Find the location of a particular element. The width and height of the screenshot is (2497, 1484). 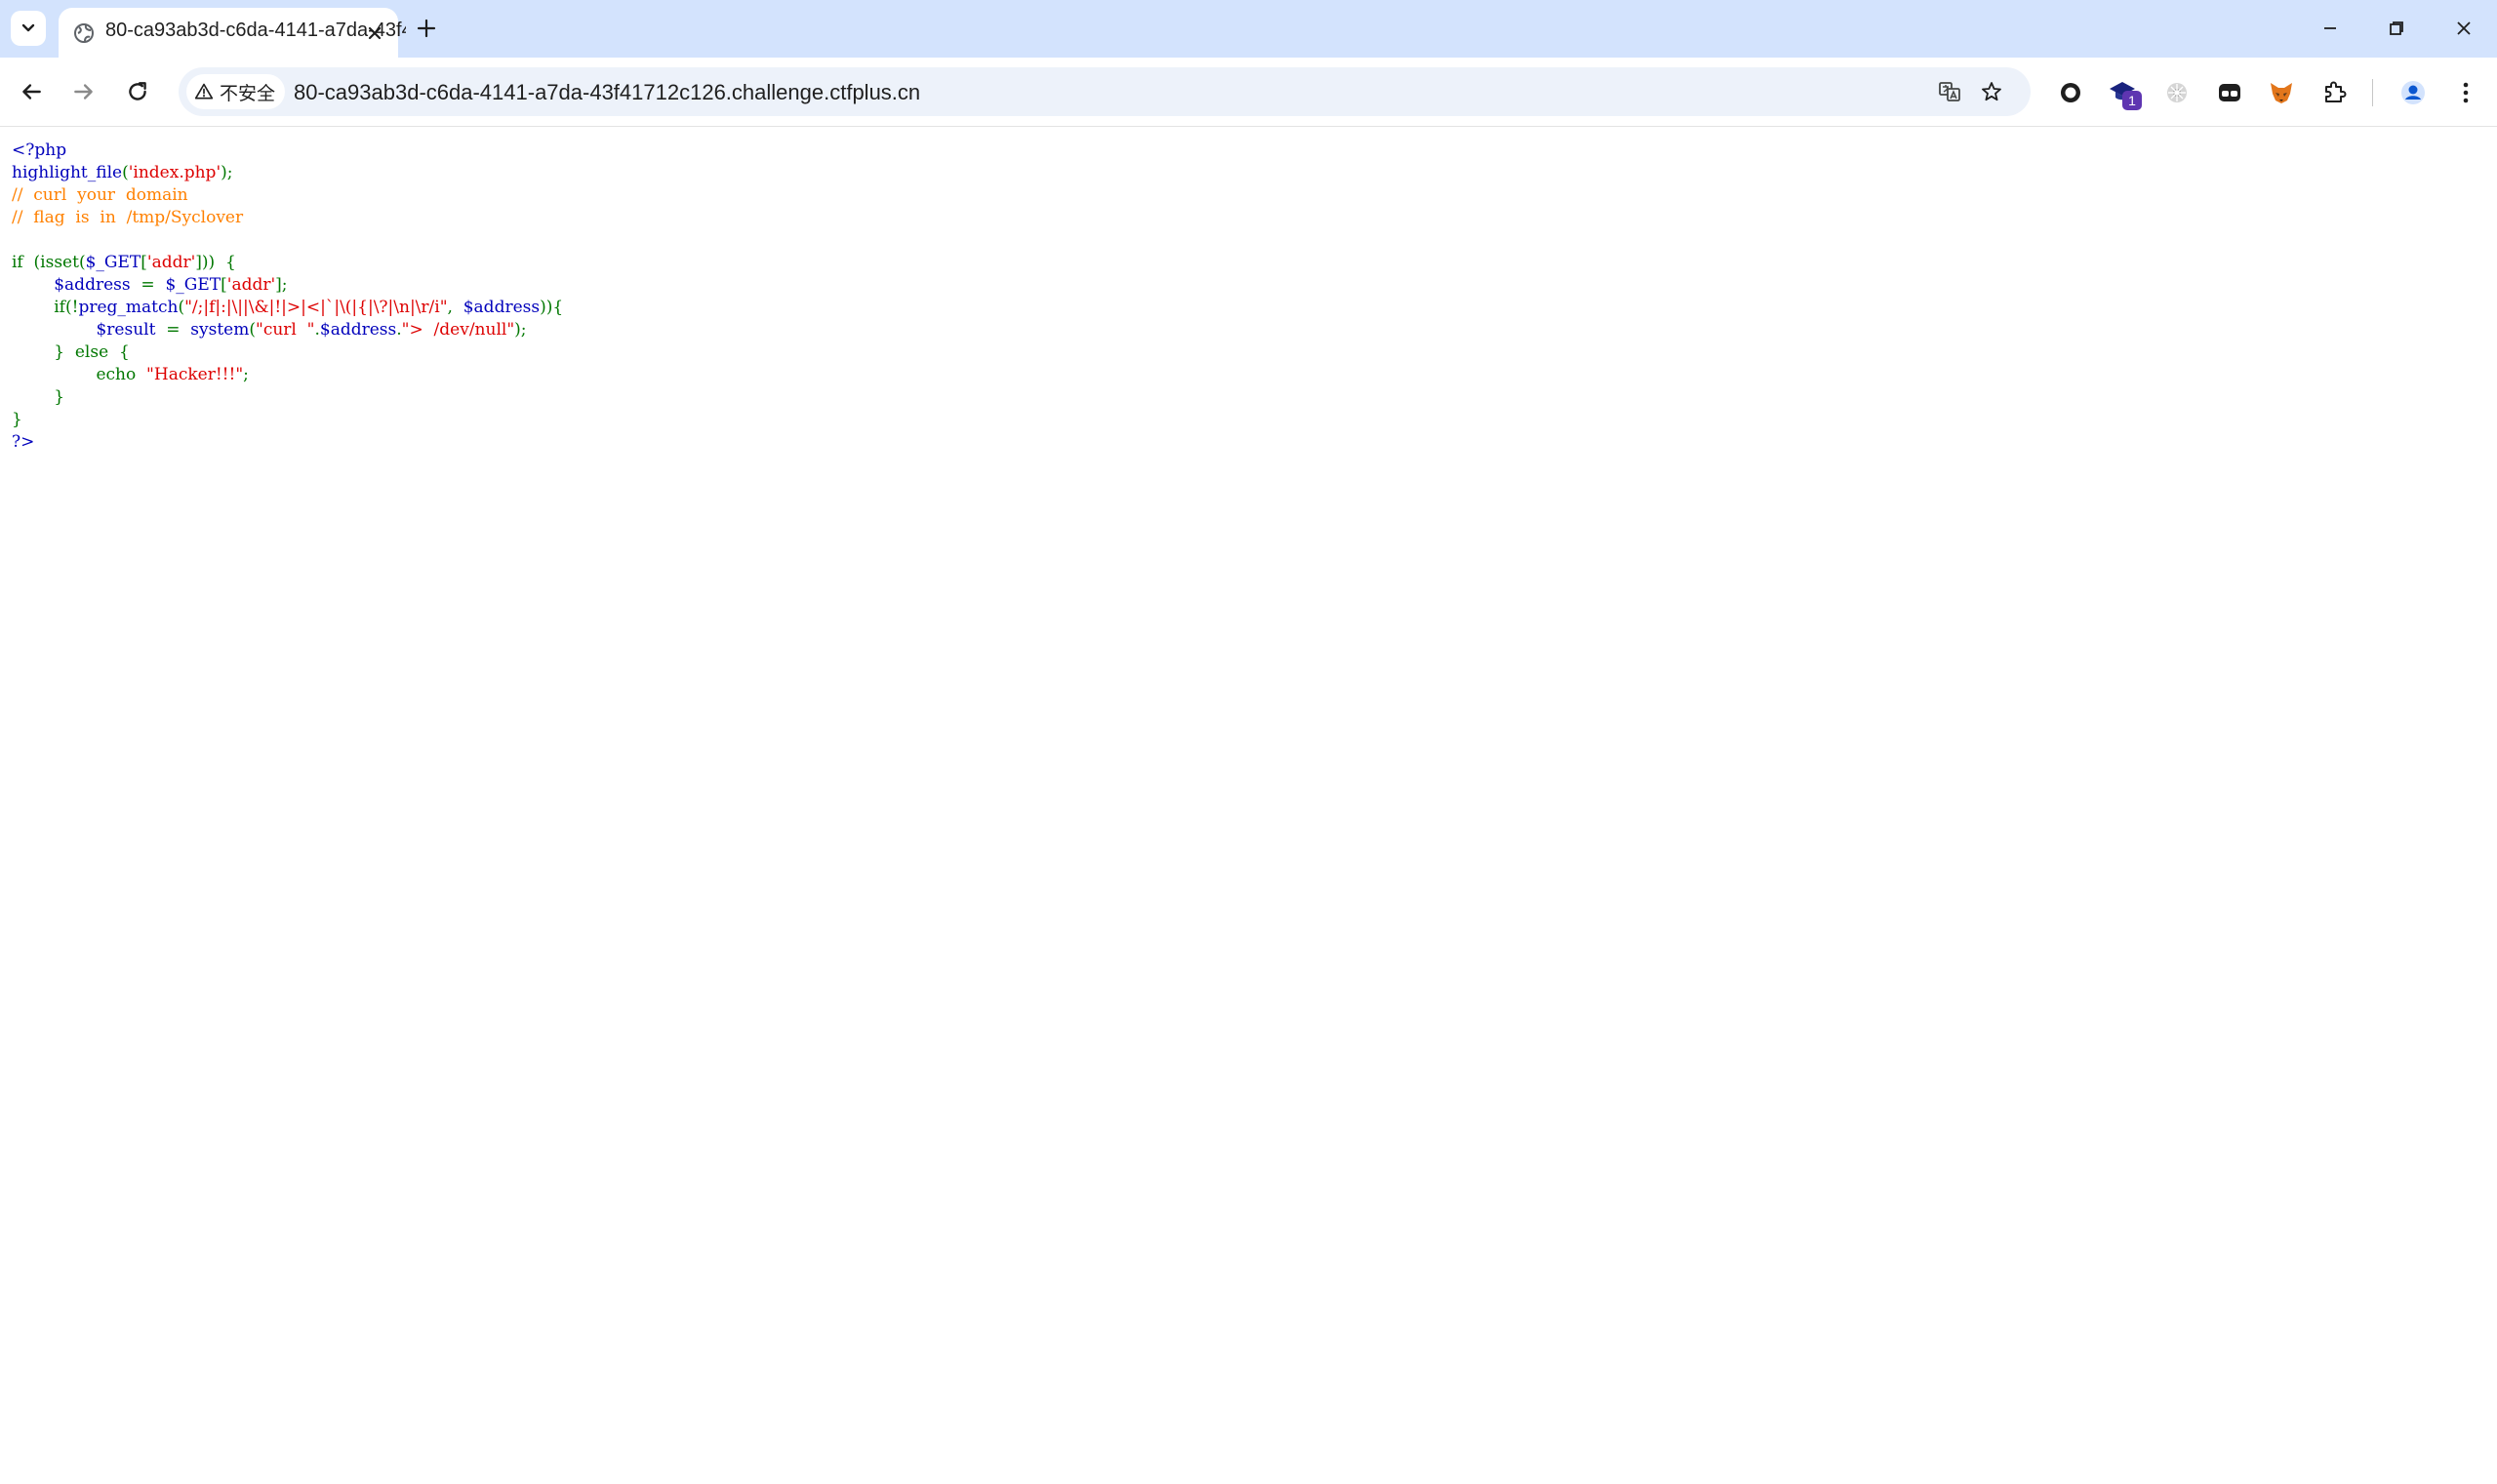

code-token: preg_match is located at coordinates (128, 307).